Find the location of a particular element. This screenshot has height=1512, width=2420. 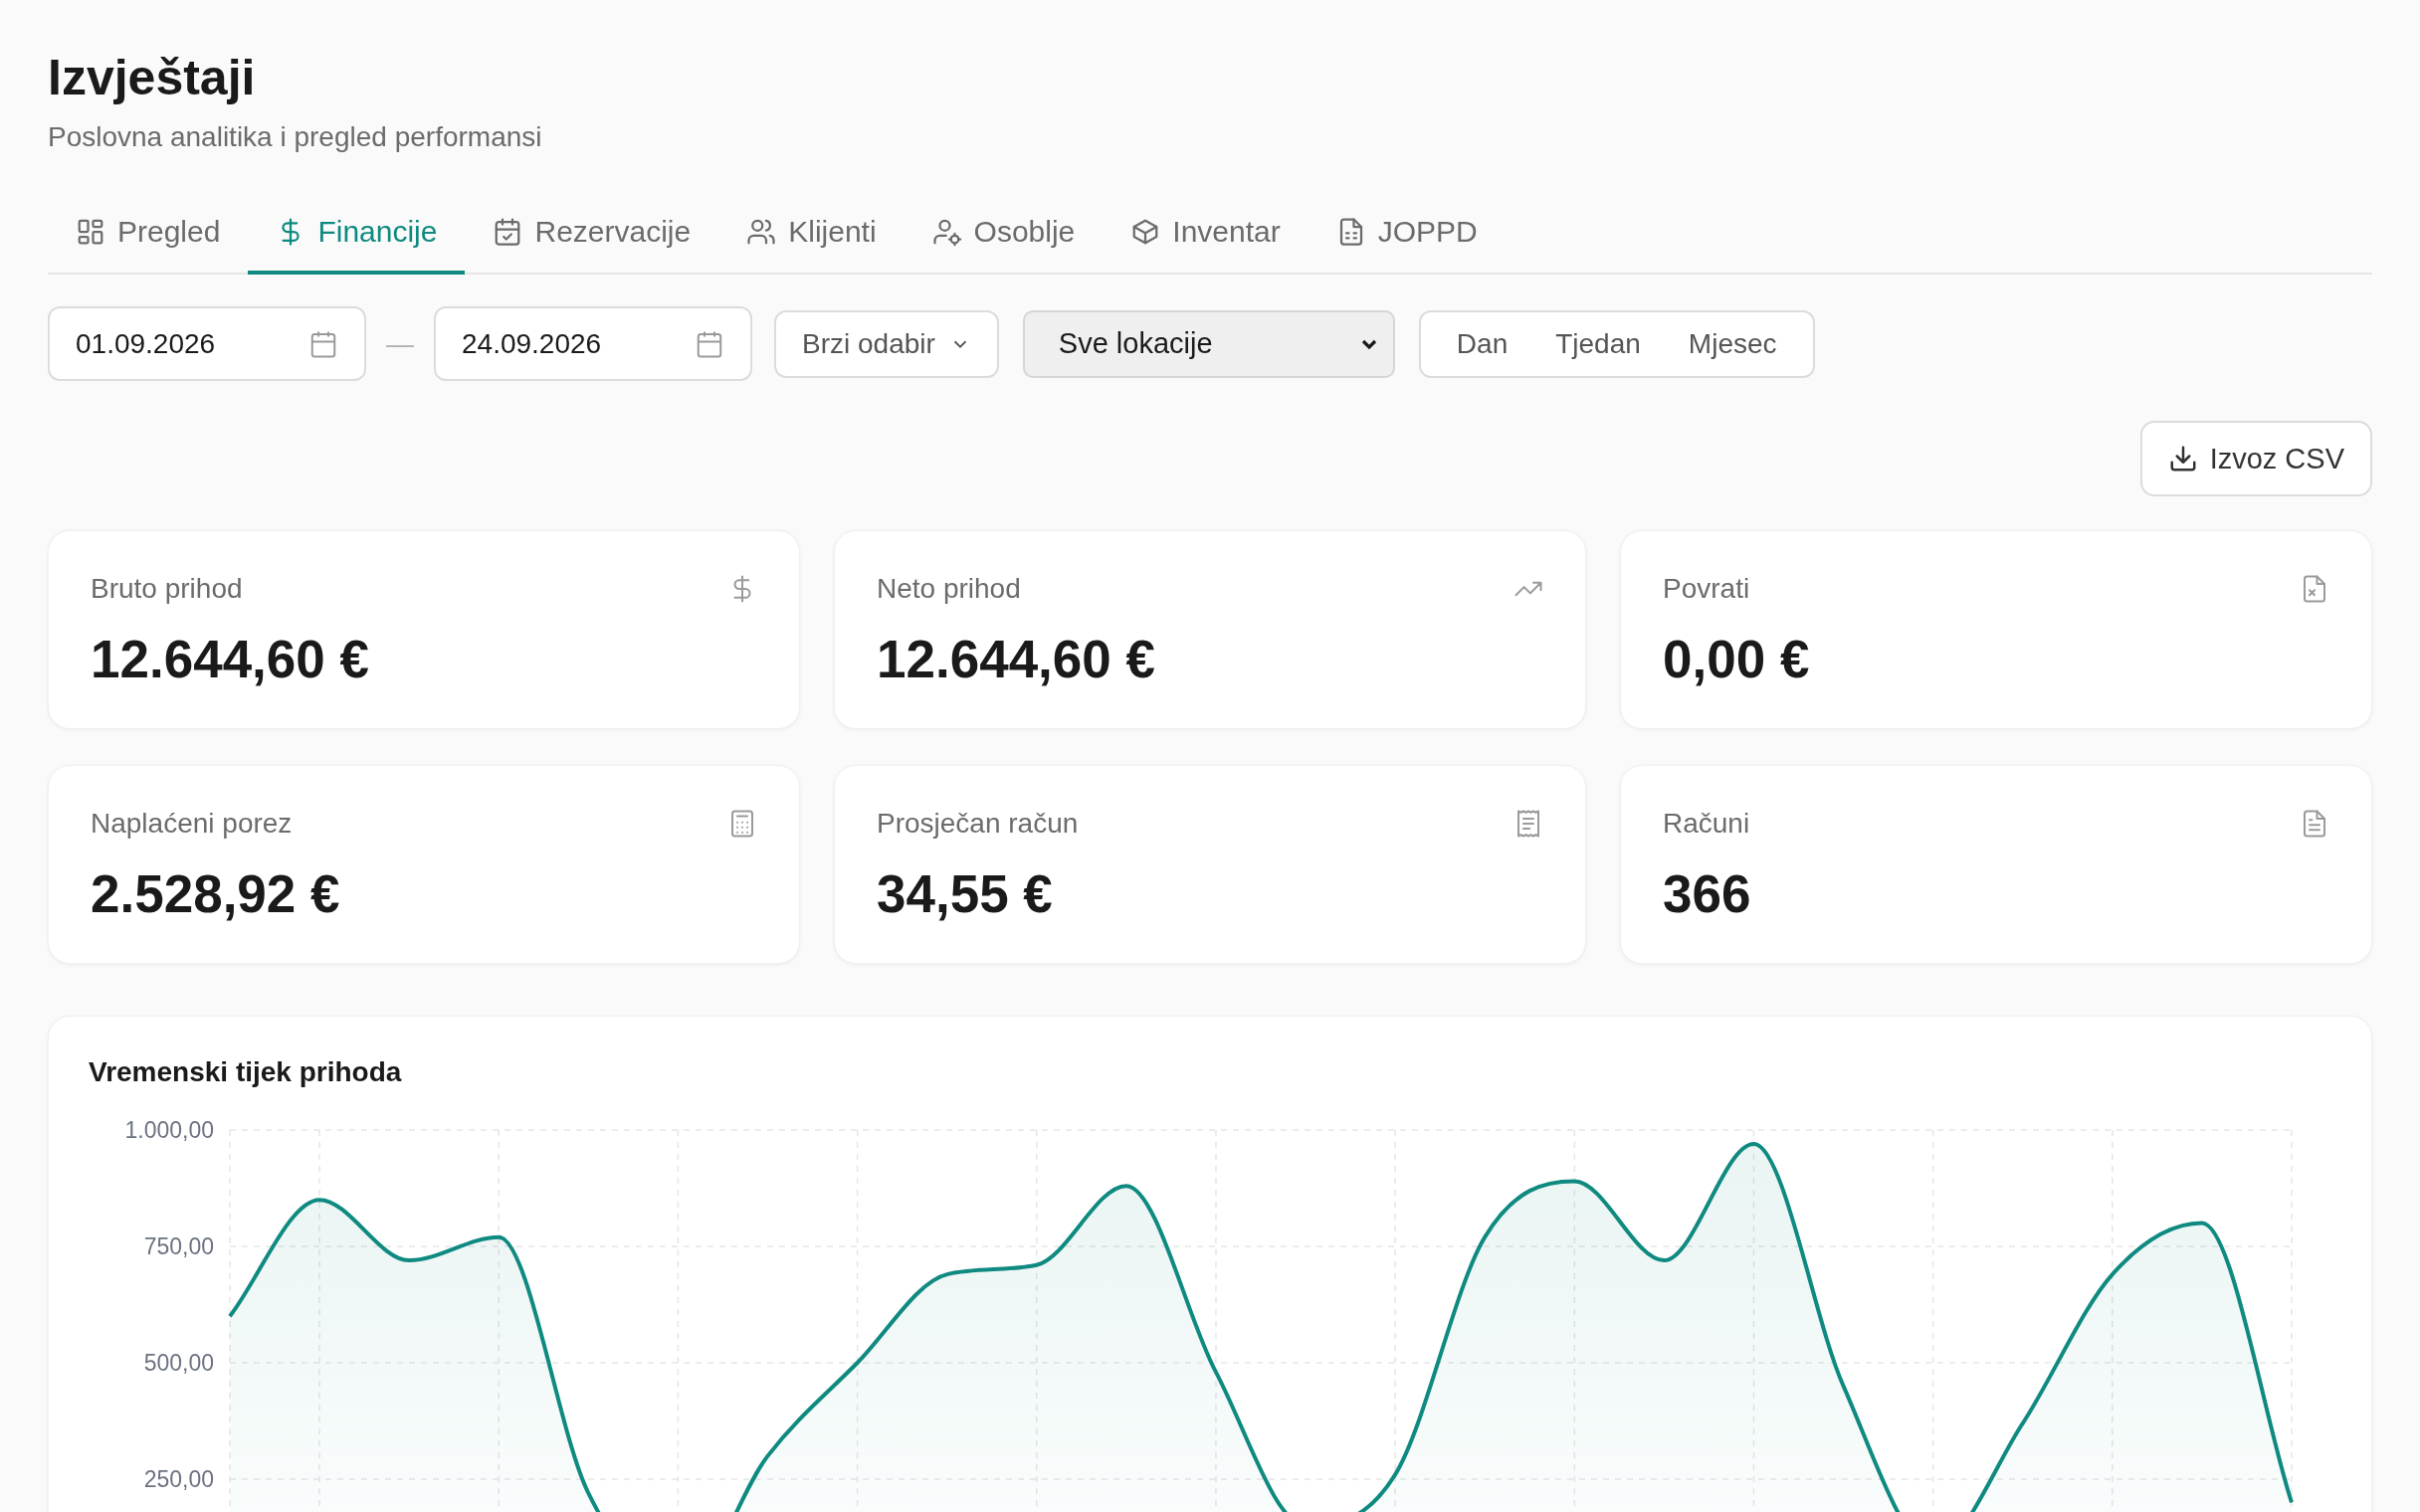

user-gear-icon is located at coordinates (947, 232).